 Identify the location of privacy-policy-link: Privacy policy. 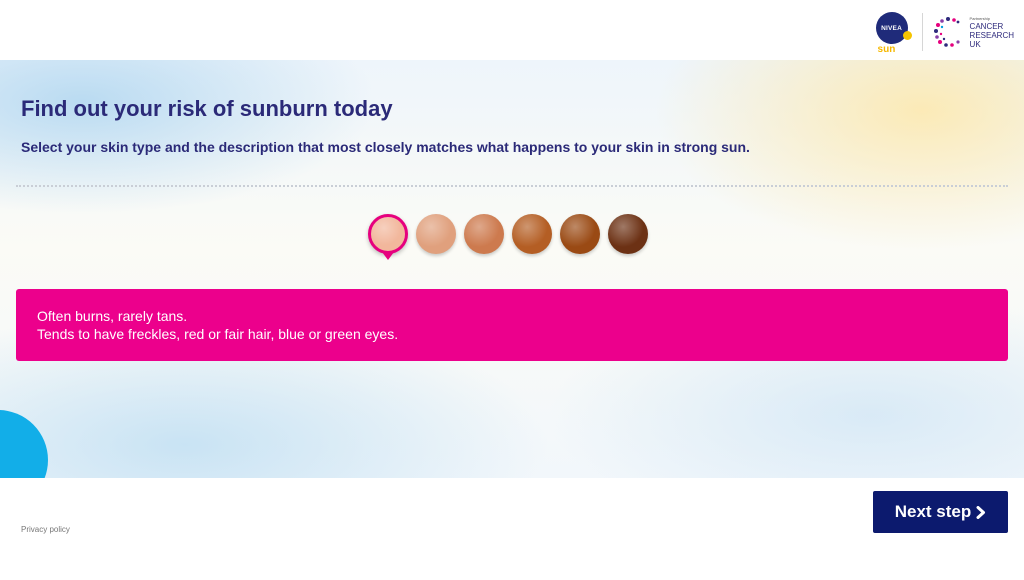
(45, 529).